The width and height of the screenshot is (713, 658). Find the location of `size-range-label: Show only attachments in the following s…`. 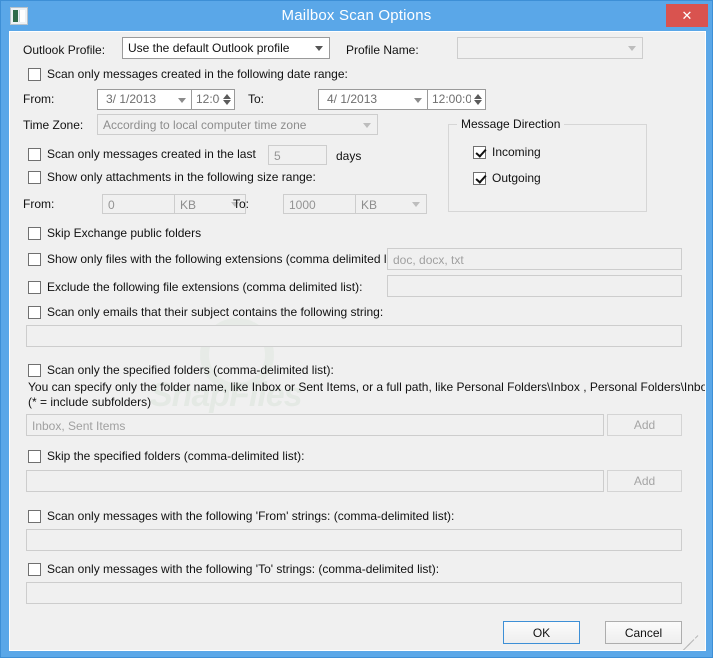

size-range-label: Show only attachments in the following s… is located at coordinates (181, 177).